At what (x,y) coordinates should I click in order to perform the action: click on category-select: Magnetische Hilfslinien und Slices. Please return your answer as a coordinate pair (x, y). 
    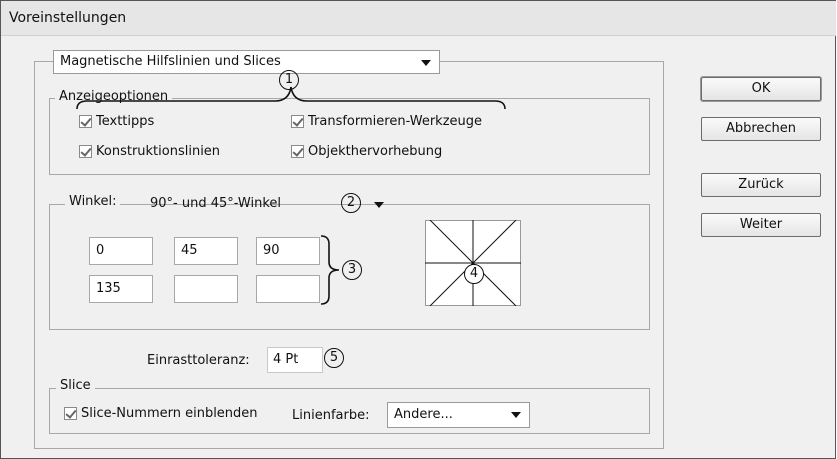
    Looking at the image, I should click on (246, 62).